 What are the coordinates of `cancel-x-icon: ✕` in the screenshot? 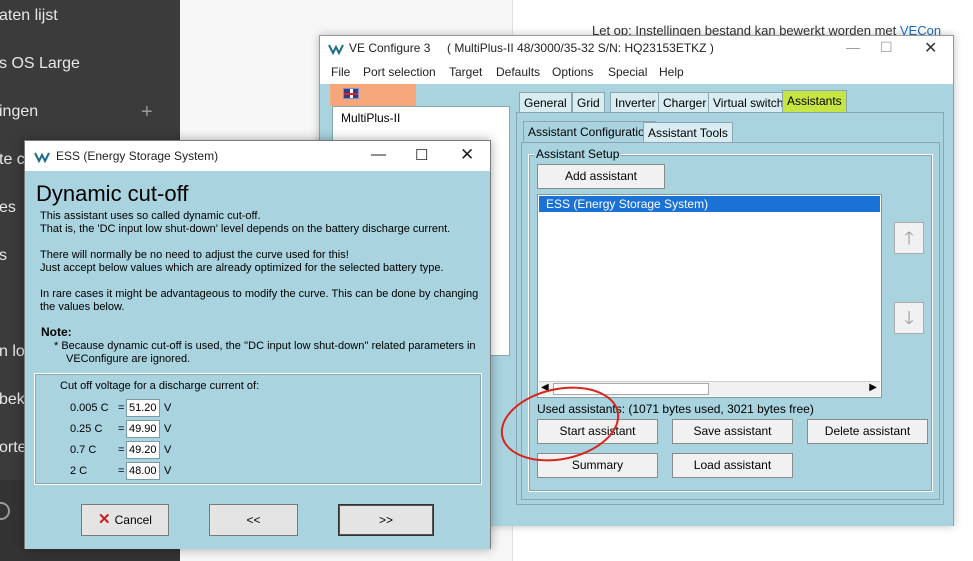 It's located at (104, 519).